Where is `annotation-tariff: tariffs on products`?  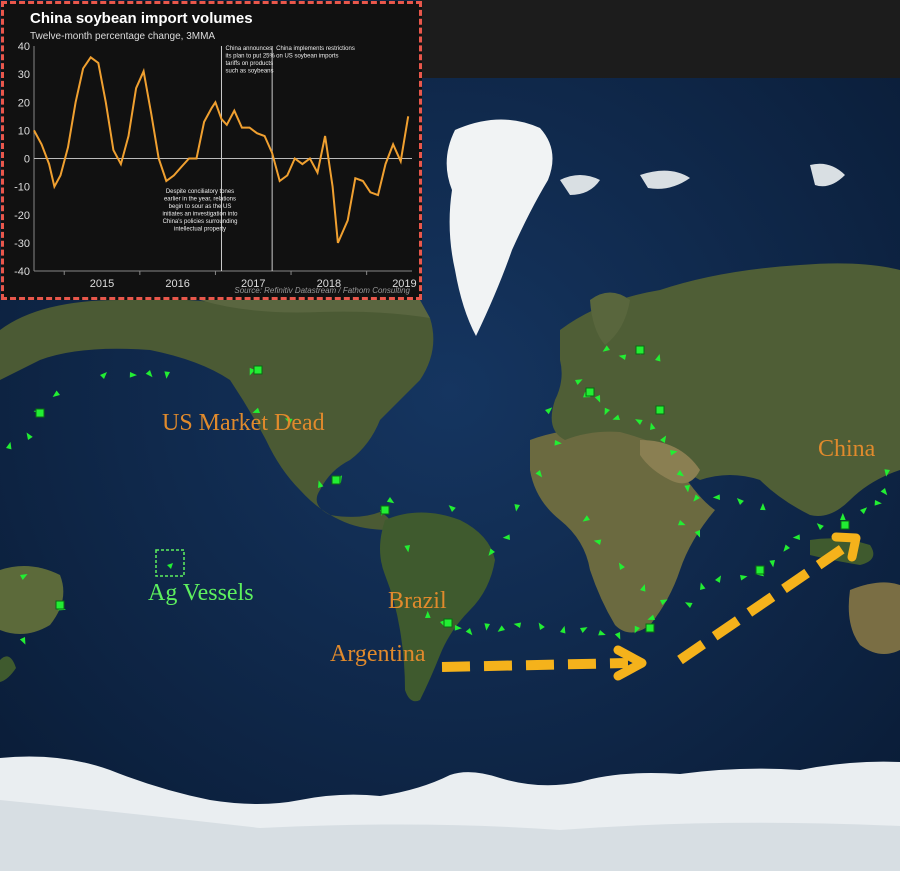
annotation-tariff: tariffs on products is located at coordinates (249, 64).